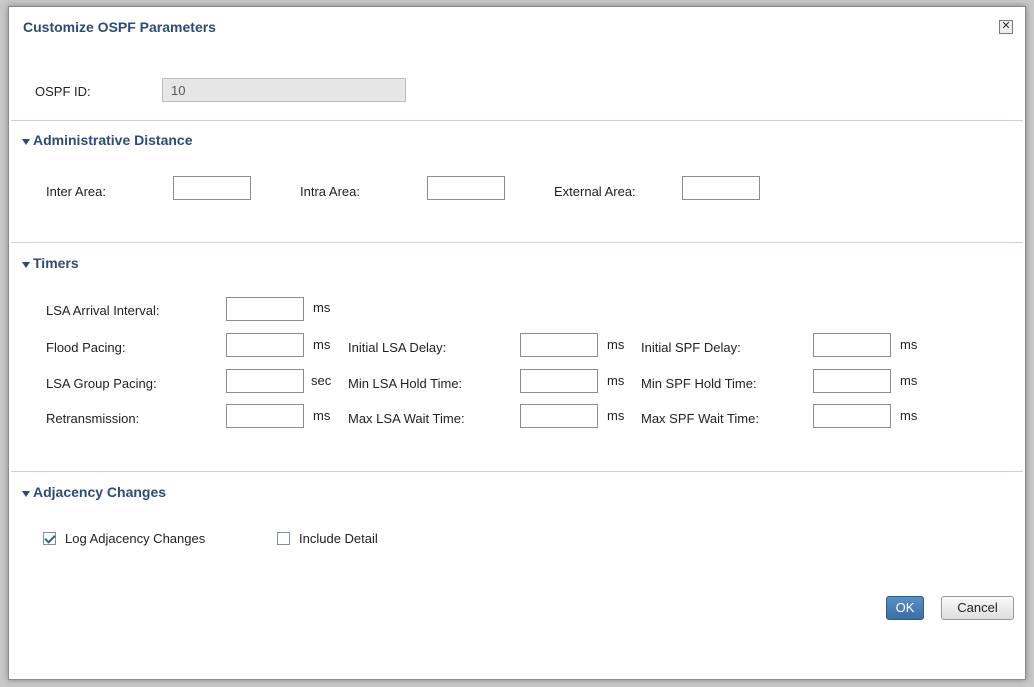 The image size is (1034, 687). I want to click on min-lsa-hold-time-label: Min LSA Hold Time:, so click(405, 383).